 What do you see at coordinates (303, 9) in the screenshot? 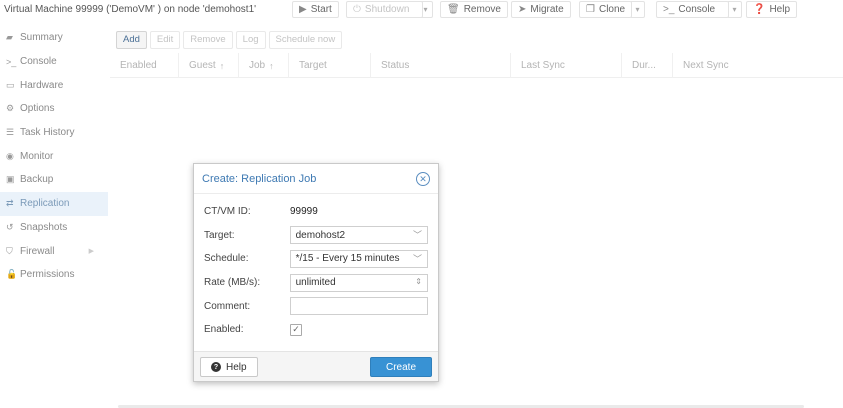
I see `play-icon: ▶` at bounding box center [303, 9].